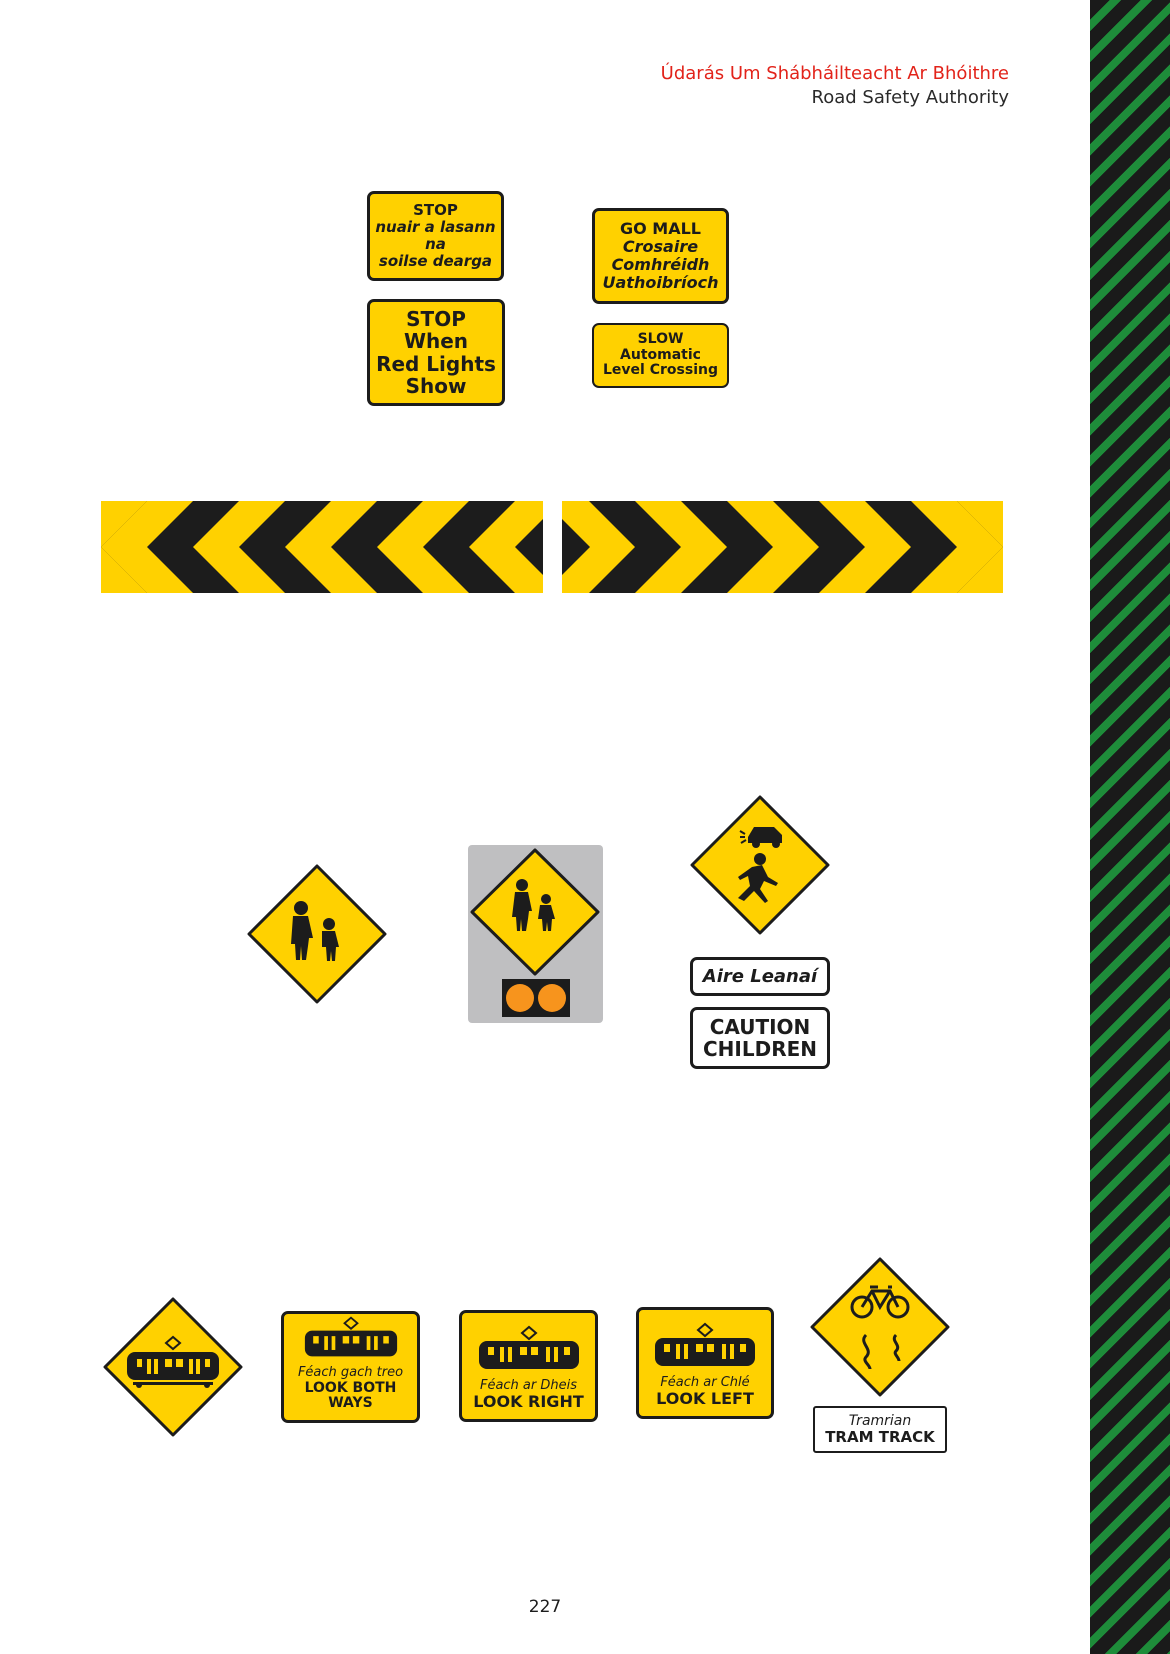 This screenshot has width=1170, height=1654. What do you see at coordinates (759, 1049) in the screenshot?
I see `sign-text: CHILDREN` at bounding box center [759, 1049].